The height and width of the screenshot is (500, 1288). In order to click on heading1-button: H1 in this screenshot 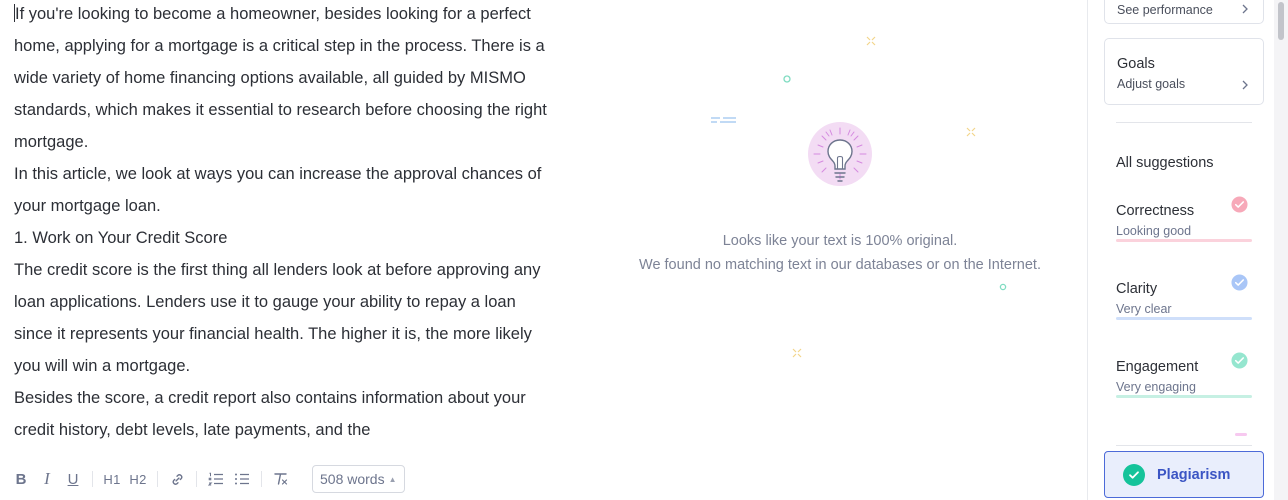, I will do `click(112, 479)`.